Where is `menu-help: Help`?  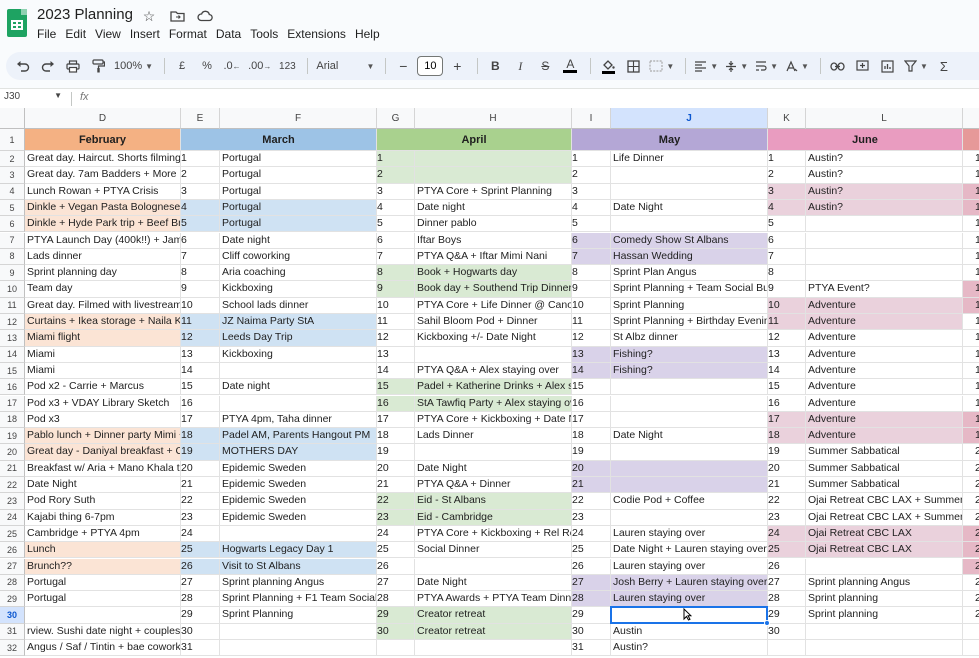
menu-help: Help is located at coordinates (370, 34).